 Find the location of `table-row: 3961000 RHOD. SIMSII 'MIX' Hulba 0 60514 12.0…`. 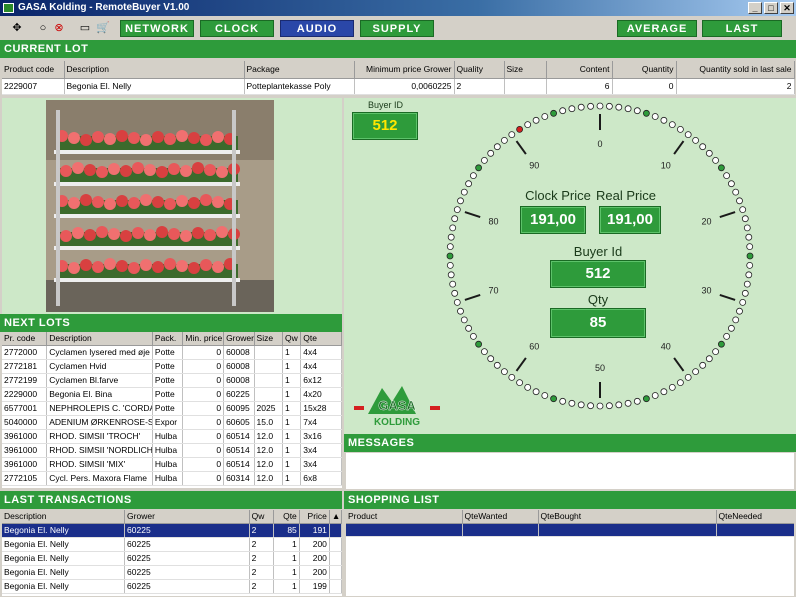

table-row: 3961000 RHOD. SIMSII 'MIX' Hulba 0 60514 12.0… is located at coordinates (172, 464).